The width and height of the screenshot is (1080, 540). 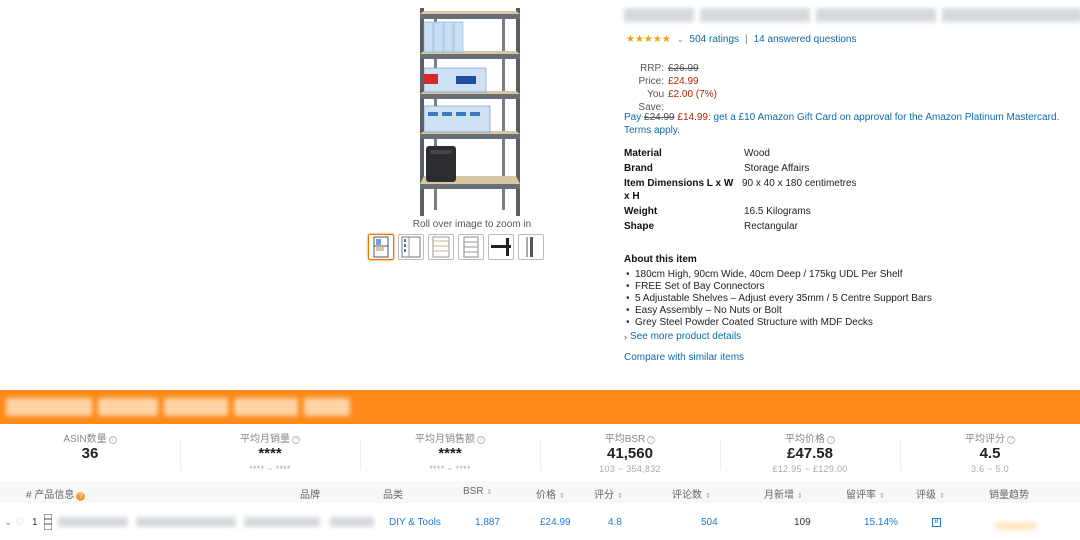 I want to click on spec-key: Brand, so click(x=638, y=168).